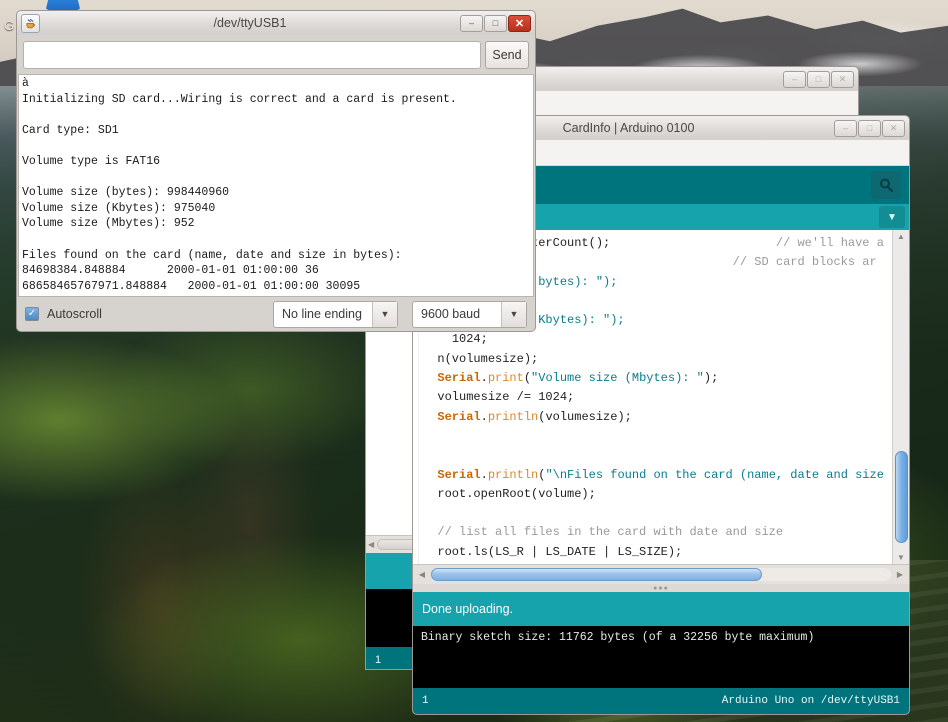 Image resolution: width=948 pixels, height=722 pixels. I want to click on hscroll-right-arrow: ▶, so click(900, 574).